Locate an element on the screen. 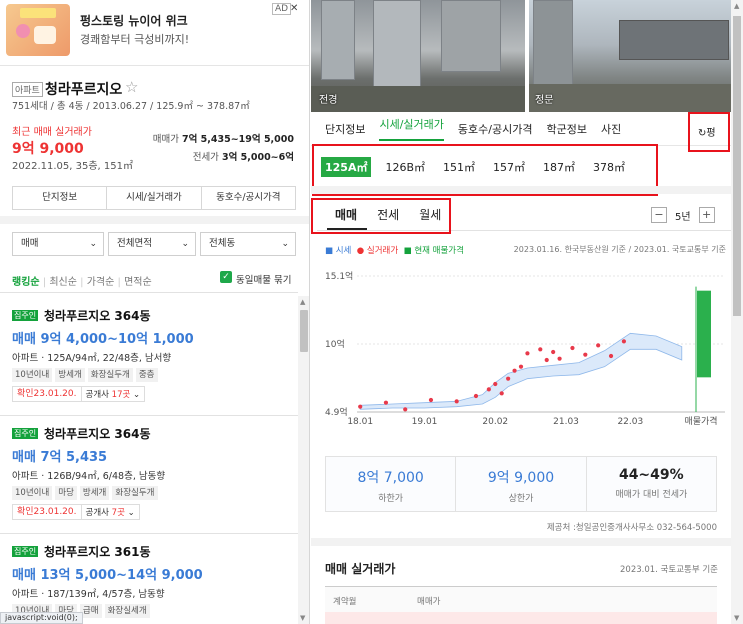 The width and height of the screenshot is (743, 624). nav-price: 시세/실거래가 is located at coordinates (411, 128).